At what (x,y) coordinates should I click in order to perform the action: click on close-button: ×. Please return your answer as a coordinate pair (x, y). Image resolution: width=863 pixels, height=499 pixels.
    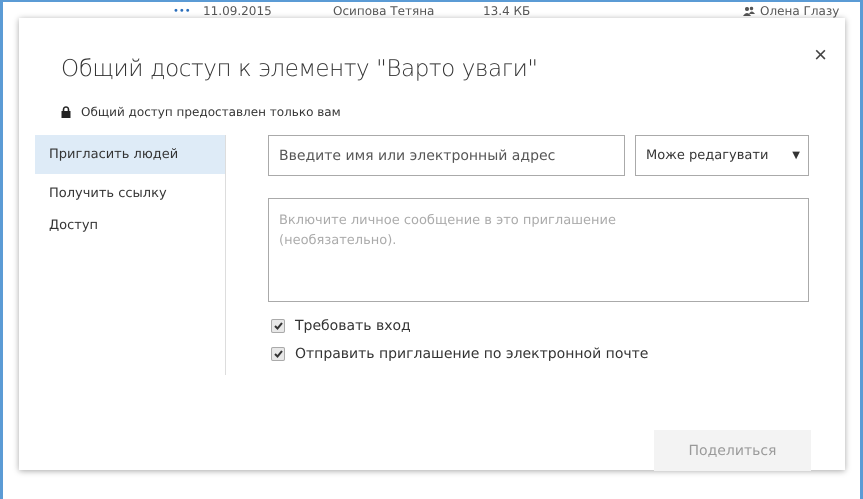
    Looking at the image, I should click on (820, 55).